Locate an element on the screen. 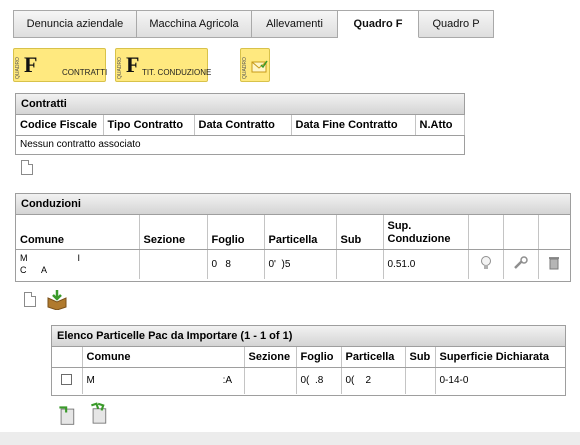 This screenshot has width=580, height=445. tab-quadro-f: Quadro F is located at coordinates (378, 24).